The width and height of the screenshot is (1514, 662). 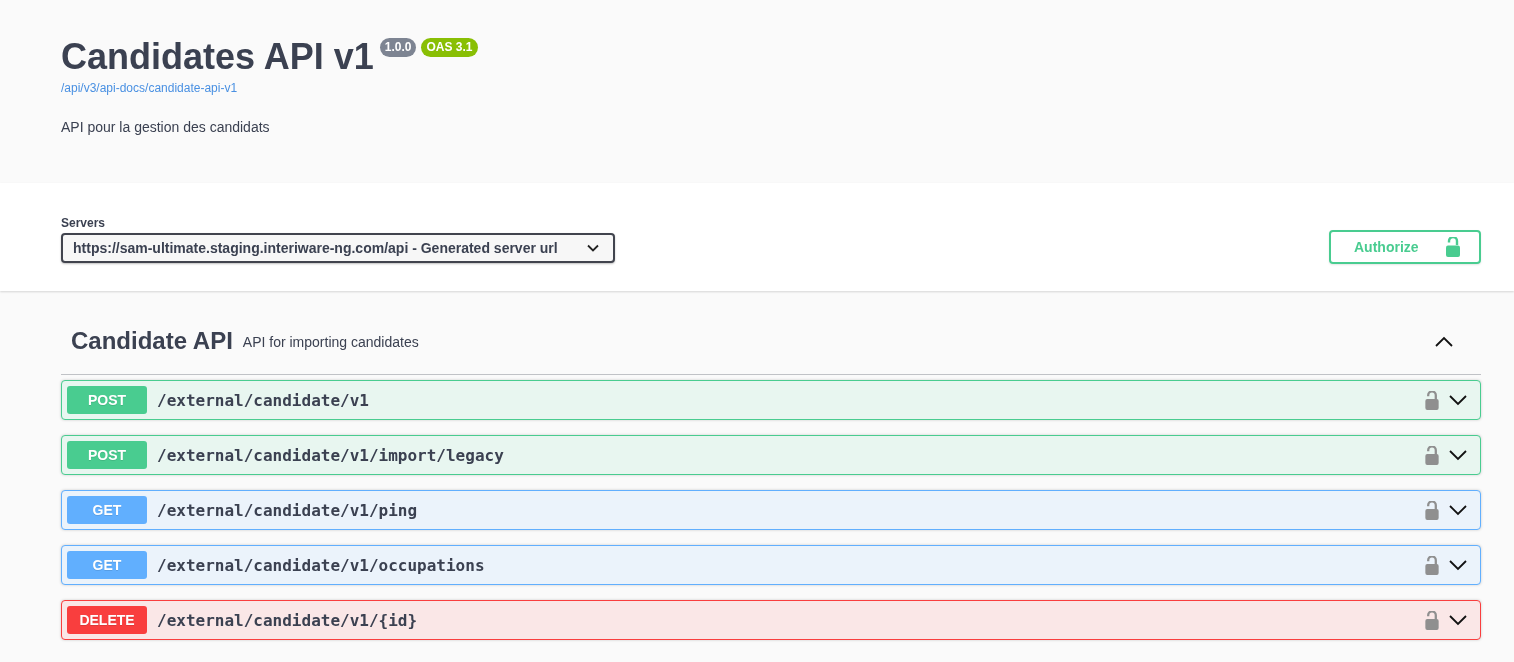 I want to click on operation-row: GET /external/candidate/v1/ping, so click(x=771, y=510).